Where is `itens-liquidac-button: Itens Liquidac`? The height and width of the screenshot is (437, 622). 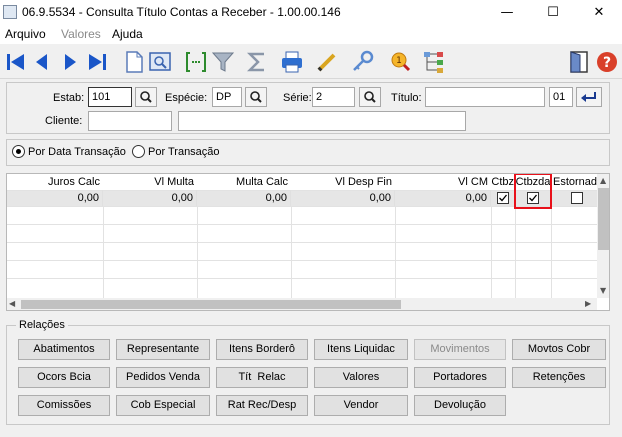
itens-liquidac-button: Itens Liquidac is located at coordinates (361, 349).